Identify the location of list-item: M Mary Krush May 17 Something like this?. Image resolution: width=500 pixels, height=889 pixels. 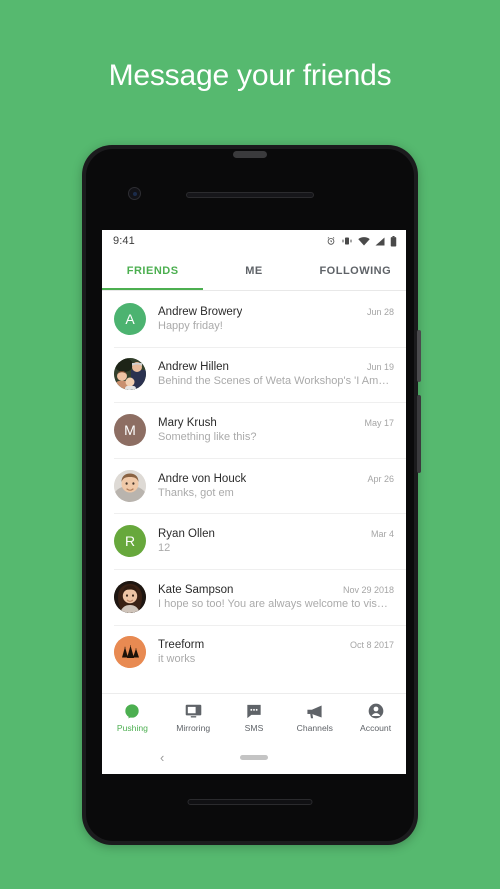
(254, 430).